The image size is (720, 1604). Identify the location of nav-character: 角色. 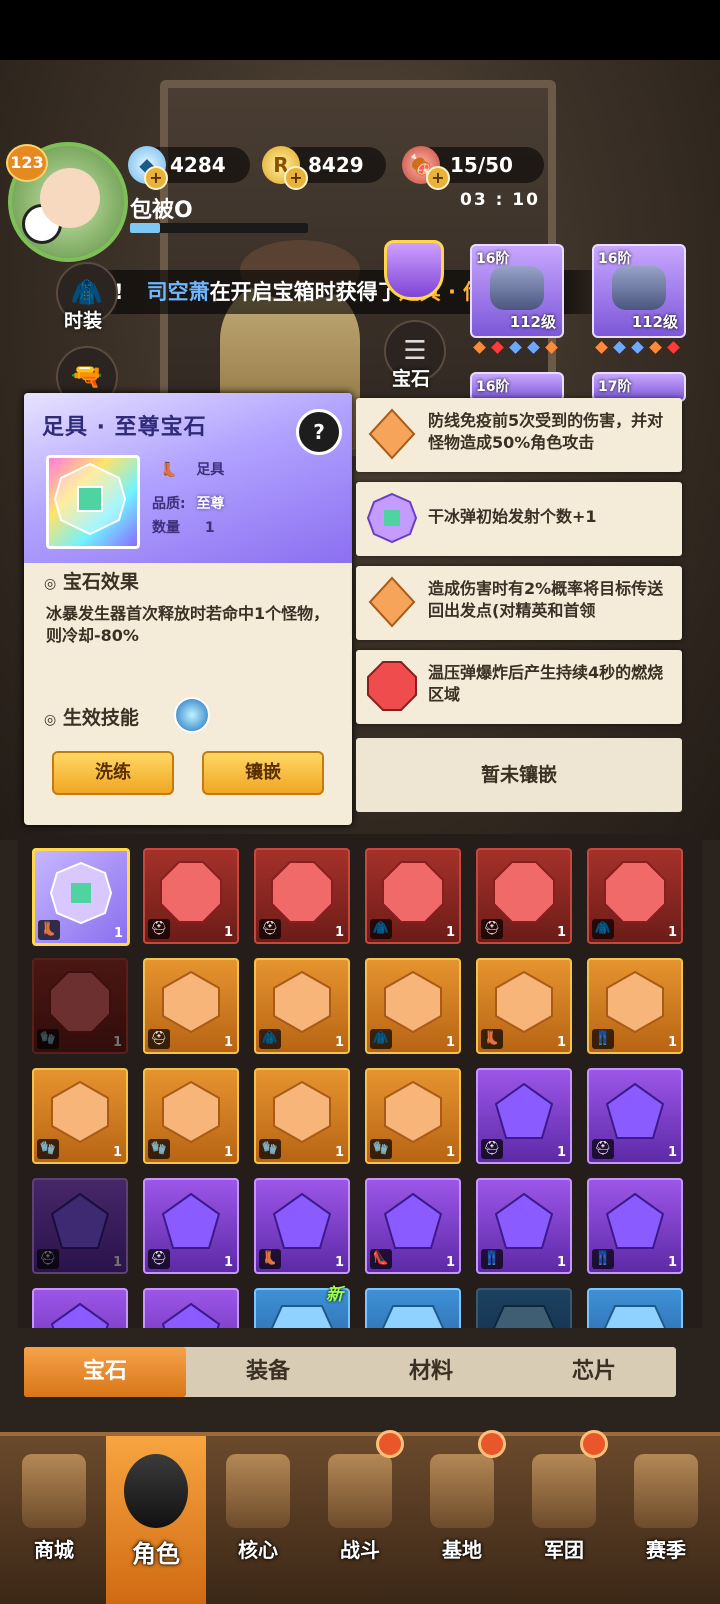
(156, 1520).